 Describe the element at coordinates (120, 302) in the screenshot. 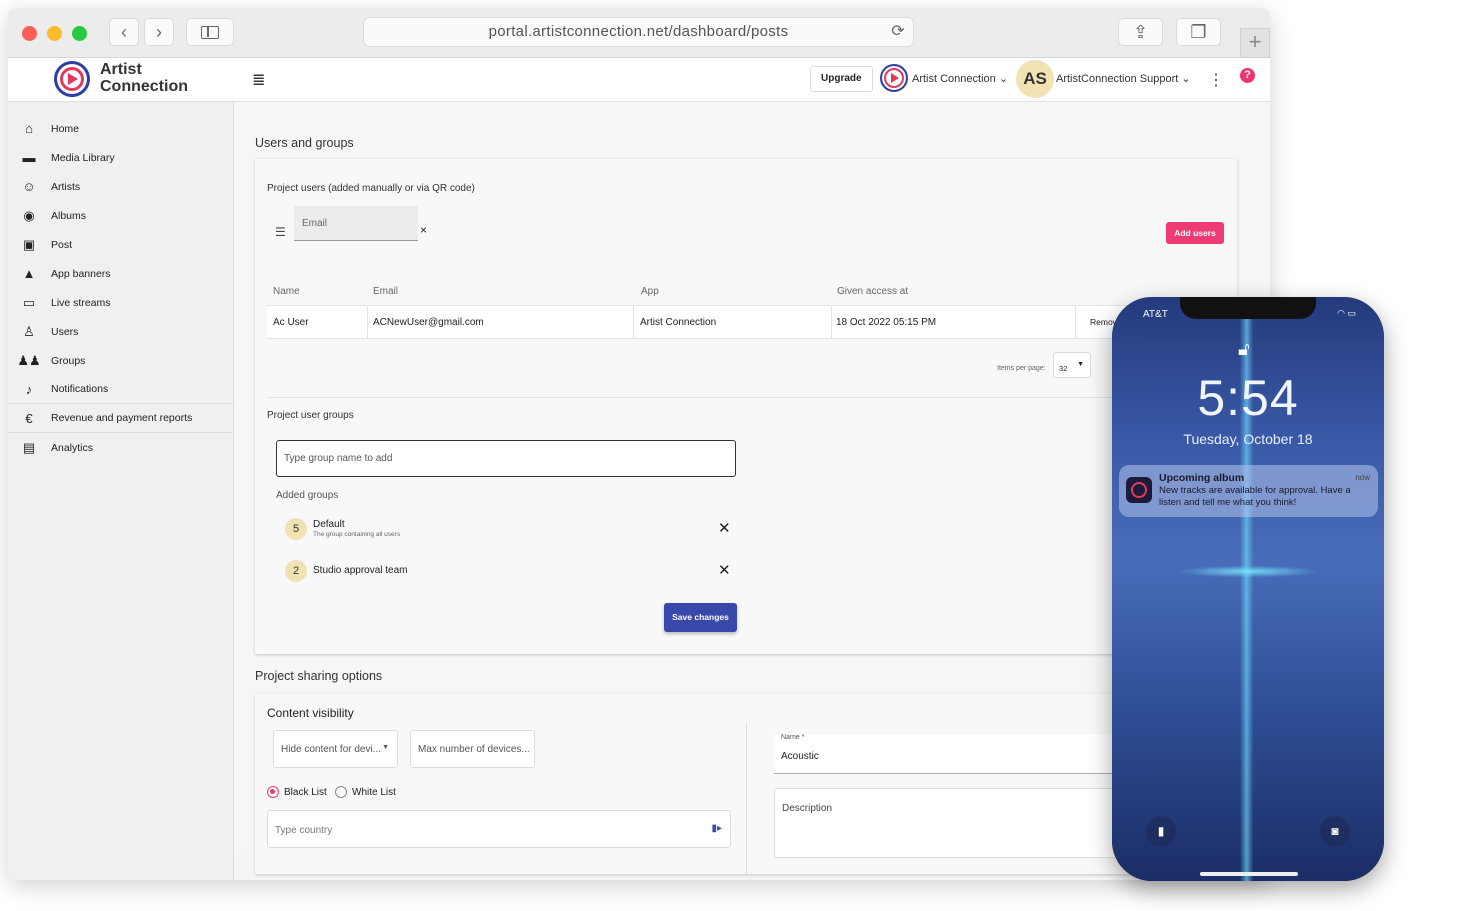

I see `sidebar-item-live-streams: ▭ Live streams` at that location.